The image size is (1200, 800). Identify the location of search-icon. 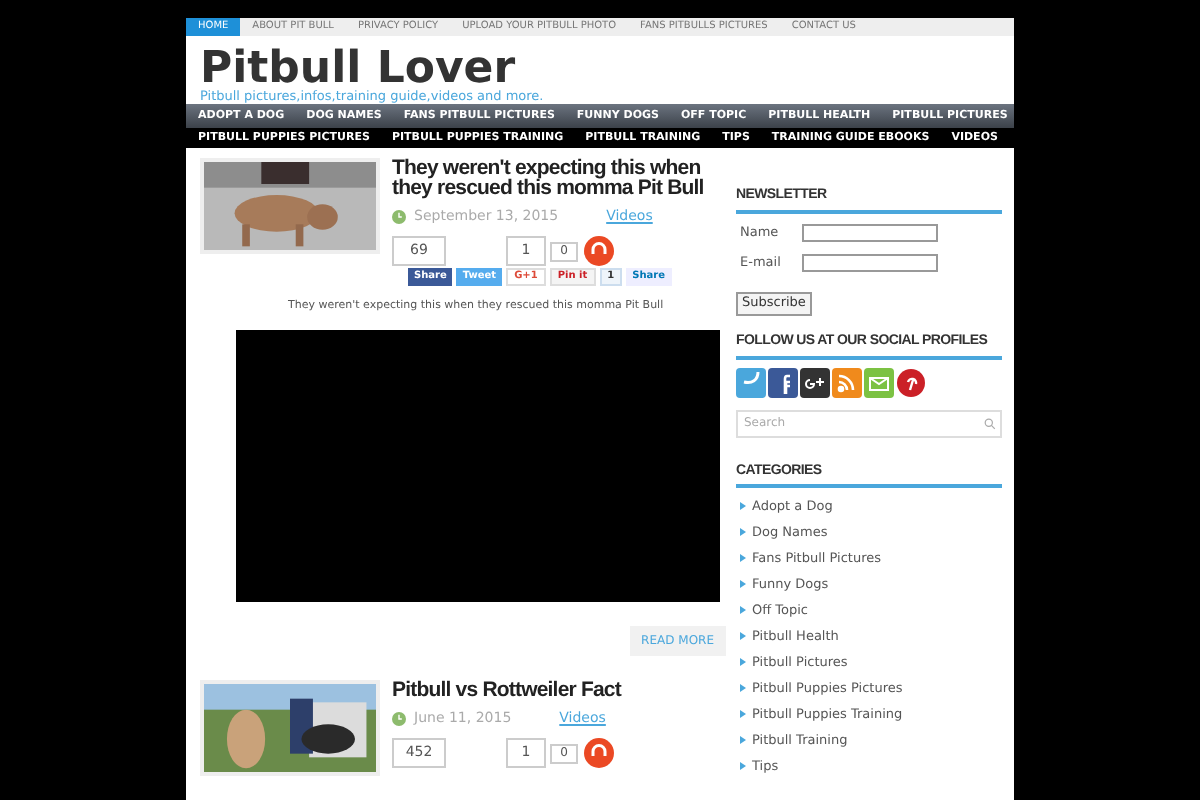
(990, 423).